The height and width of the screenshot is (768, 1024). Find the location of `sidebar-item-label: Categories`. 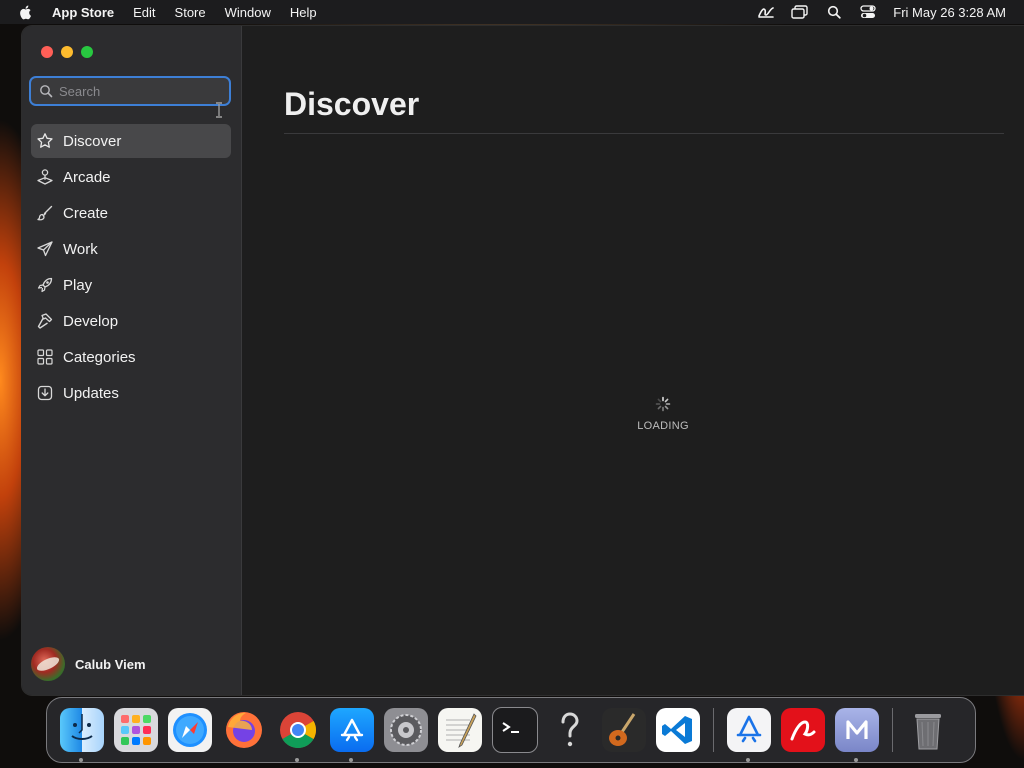

sidebar-item-label: Categories is located at coordinates (99, 357).